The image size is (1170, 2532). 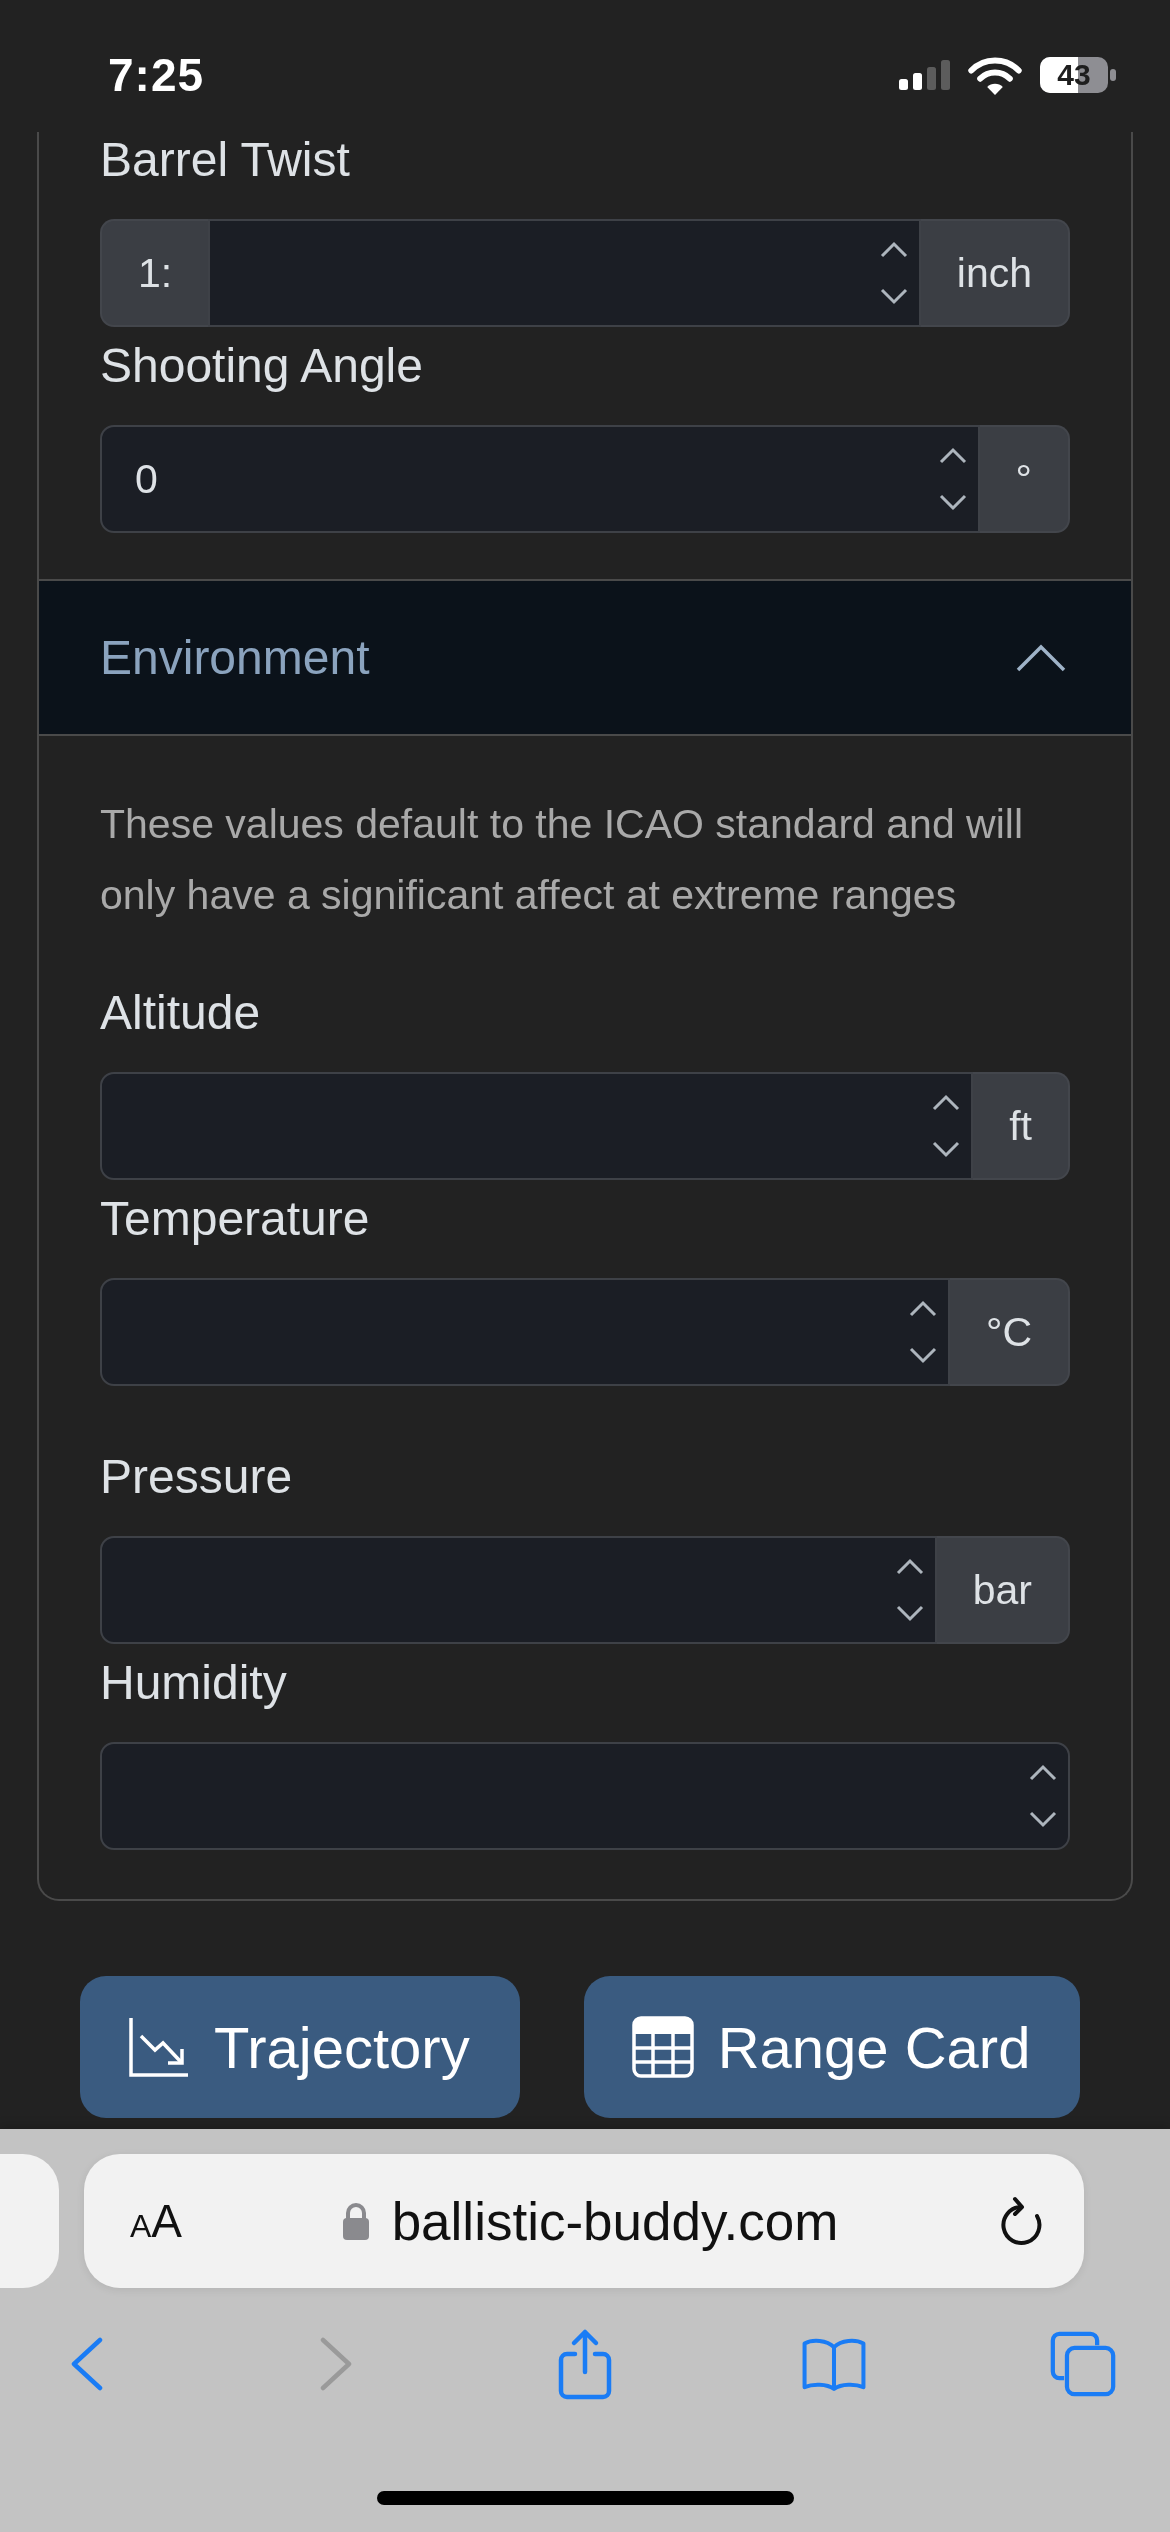 I want to click on battery-indicator: 43, so click(x=1078, y=75).